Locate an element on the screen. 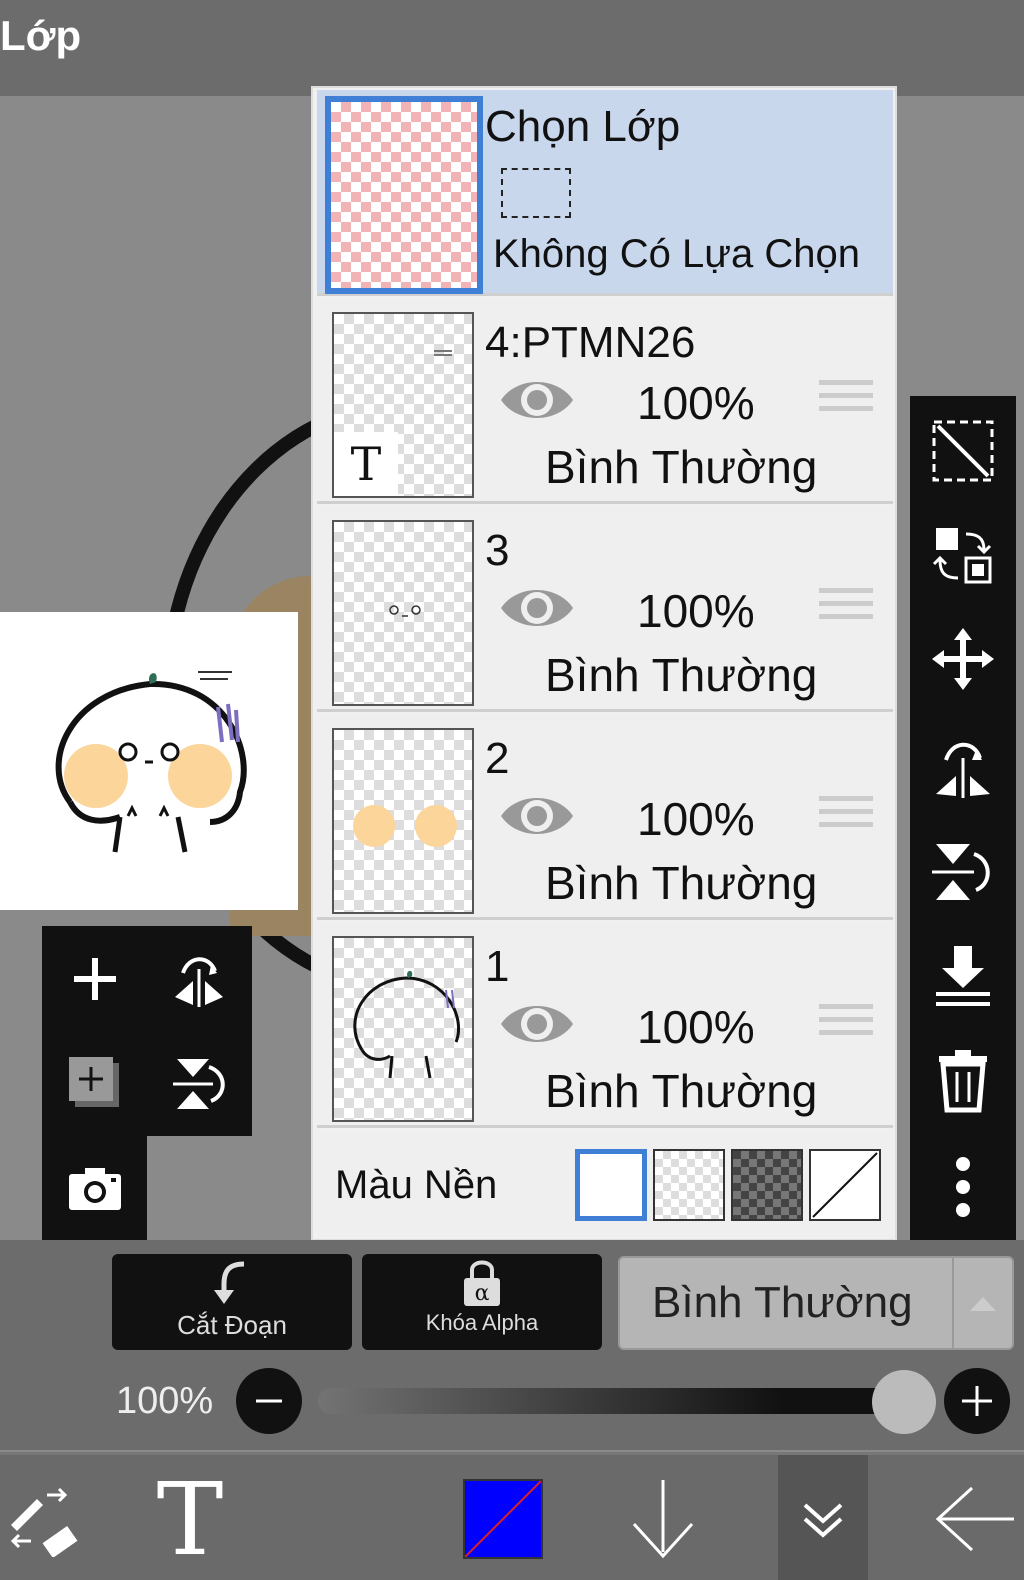  bg-none-swatch is located at coordinates (845, 1185).